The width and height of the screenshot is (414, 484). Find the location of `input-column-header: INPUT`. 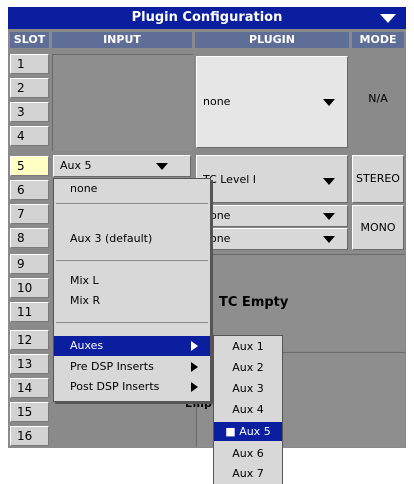

input-column-header: INPUT is located at coordinates (122, 40).